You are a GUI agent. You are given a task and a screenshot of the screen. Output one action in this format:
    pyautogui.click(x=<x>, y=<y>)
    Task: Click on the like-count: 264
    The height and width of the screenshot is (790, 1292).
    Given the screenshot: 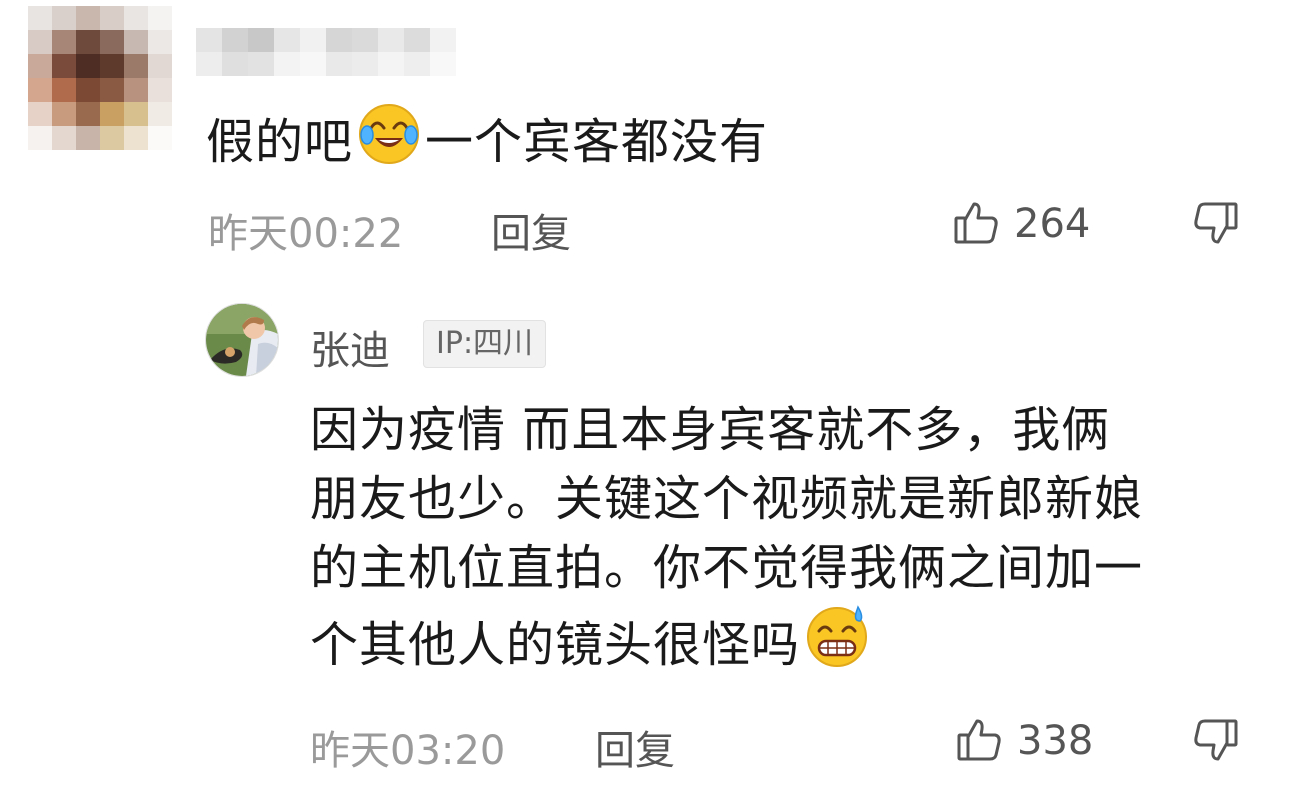 What is the action you would take?
    pyautogui.click(x=1052, y=224)
    